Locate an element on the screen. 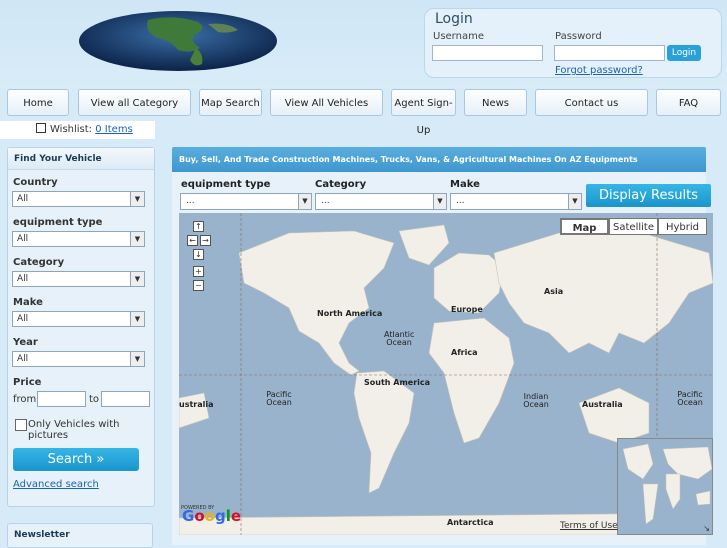 The height and width of the screenshot is (548, 727). price-from-label: from is located at coordinates (25, 399).